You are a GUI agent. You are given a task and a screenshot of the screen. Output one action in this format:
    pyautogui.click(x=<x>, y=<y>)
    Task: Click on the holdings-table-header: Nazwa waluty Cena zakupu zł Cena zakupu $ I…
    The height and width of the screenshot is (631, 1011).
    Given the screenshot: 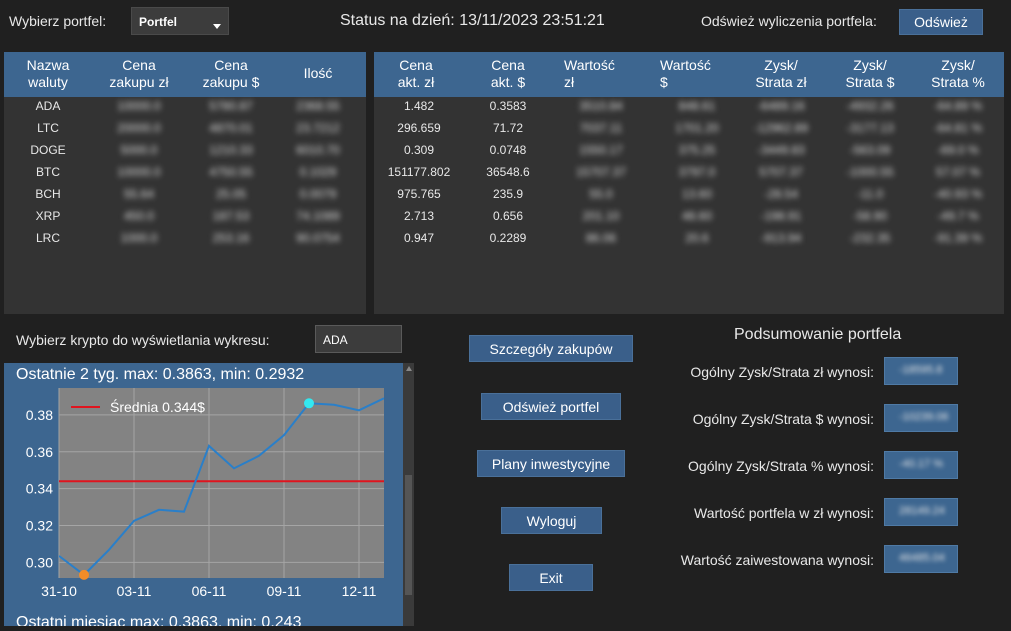 What is the action you would take?
    pyautogui.click(x=185, y=74)
    